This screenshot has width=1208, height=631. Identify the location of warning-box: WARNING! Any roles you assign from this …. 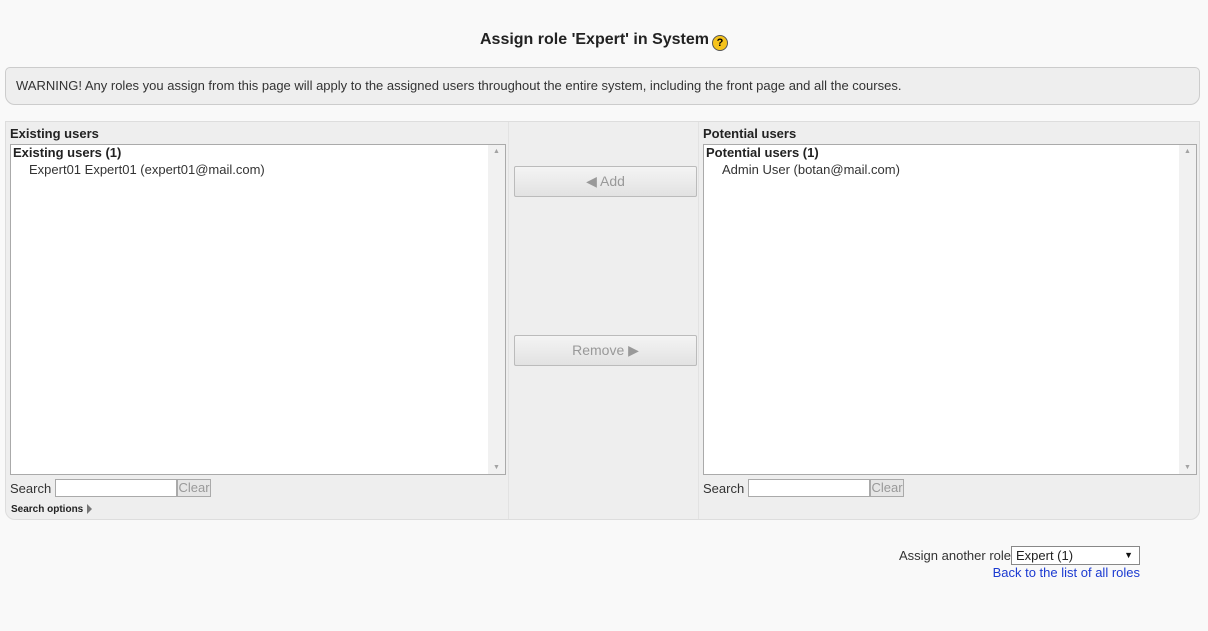
(602, 86).